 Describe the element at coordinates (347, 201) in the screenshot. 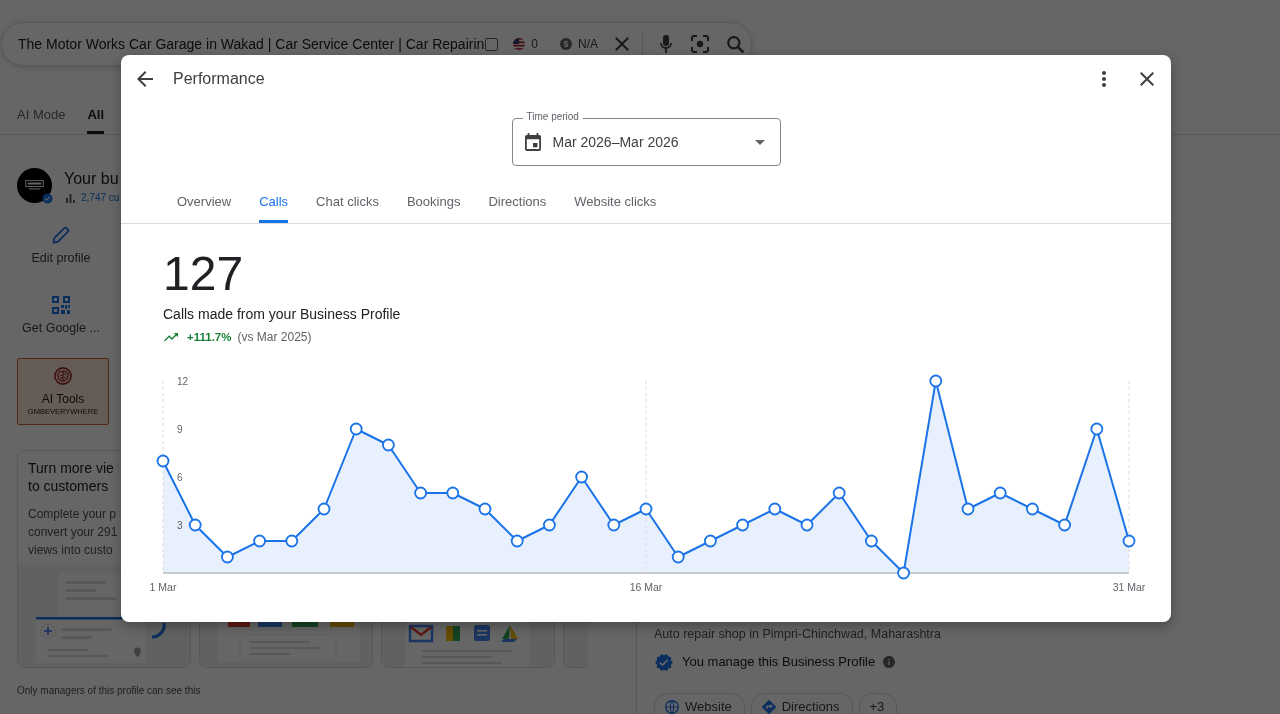

I see `tab: Chat clicks` at that location.